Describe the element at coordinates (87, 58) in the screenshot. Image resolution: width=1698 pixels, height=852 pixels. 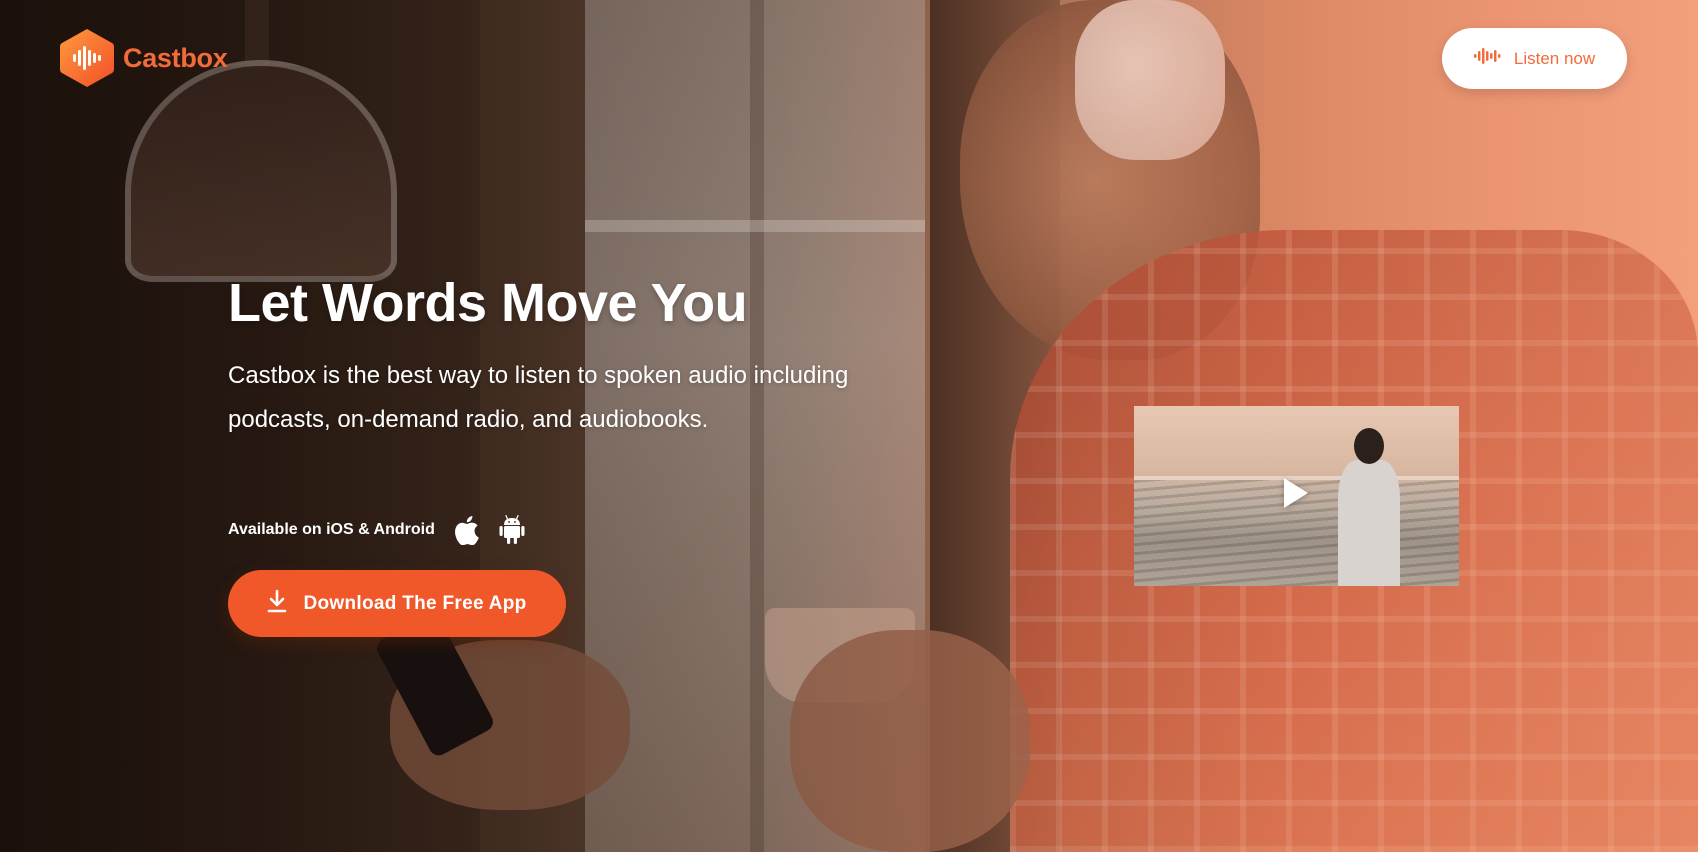
I see `castbox-logo-icon` at that location.